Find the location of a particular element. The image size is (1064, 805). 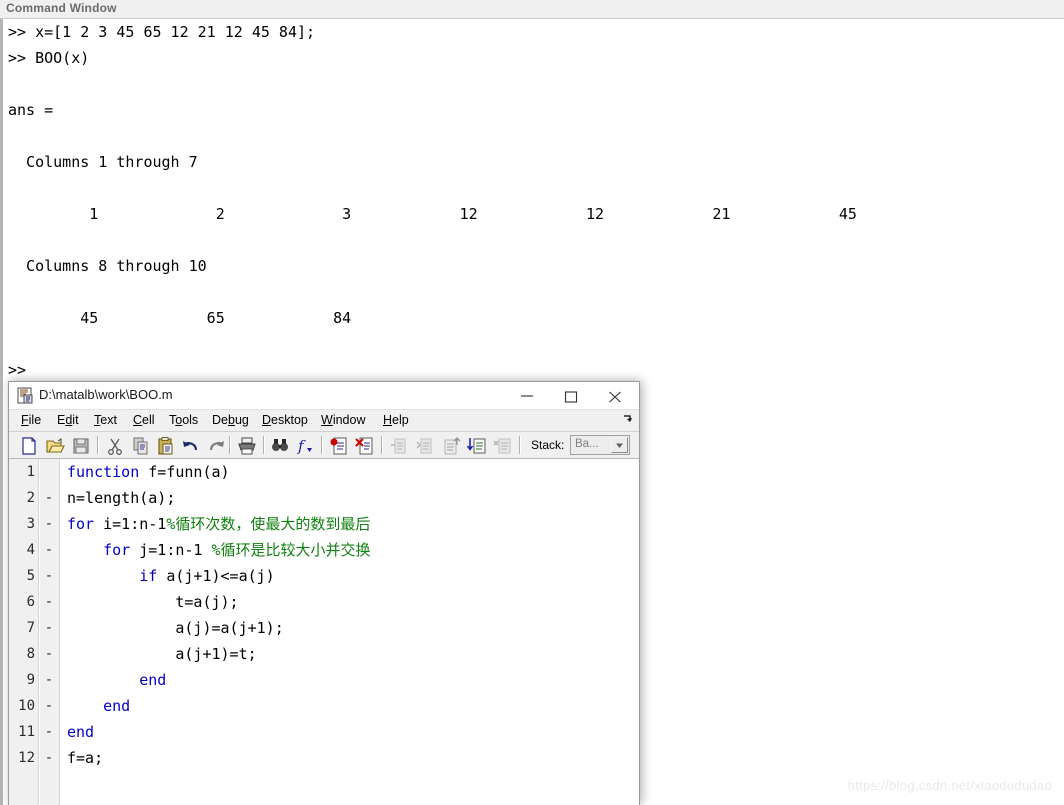

code-text: function f=funn(a) is located at coordinates (148, 472).